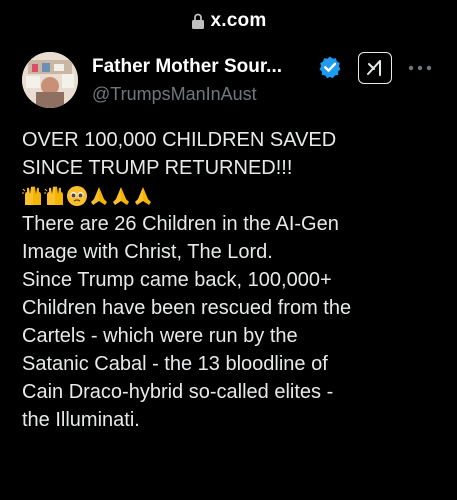 Image resolution: width=457 pixels, height=500 pixels. What do you see at coordinates (238, 20) in the screenshot?
I see `url-text: x.com` at bounding box center [238, 20].